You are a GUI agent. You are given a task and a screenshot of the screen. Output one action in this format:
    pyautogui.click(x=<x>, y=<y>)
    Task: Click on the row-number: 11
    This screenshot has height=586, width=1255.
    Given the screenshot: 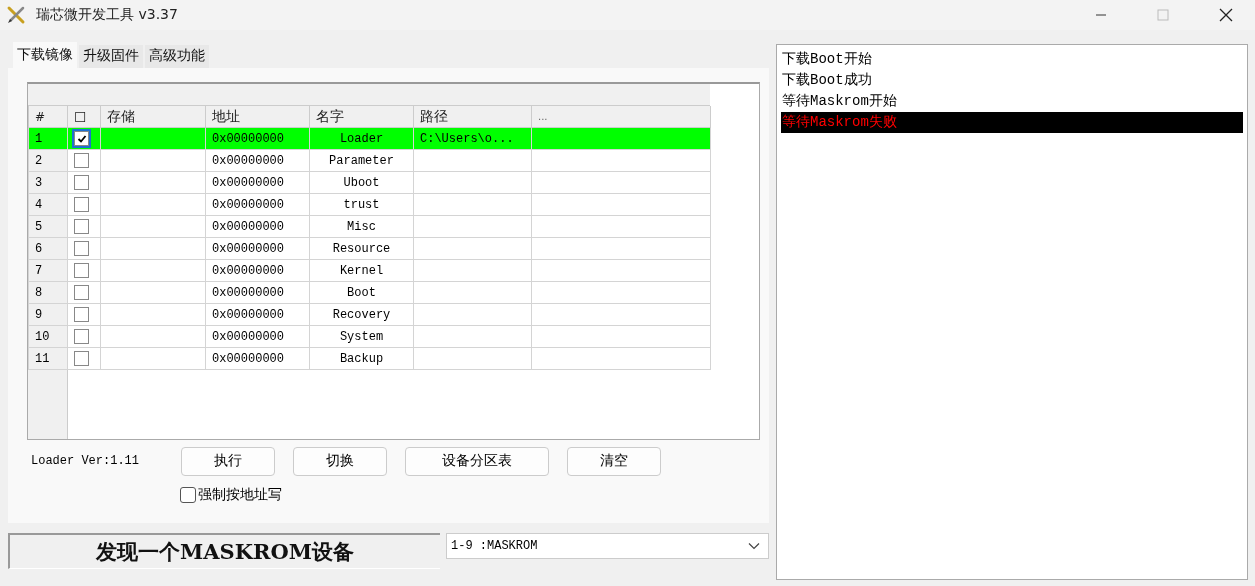 What is the action you would take?
    pyautogui.click(x=48, y=358)
    